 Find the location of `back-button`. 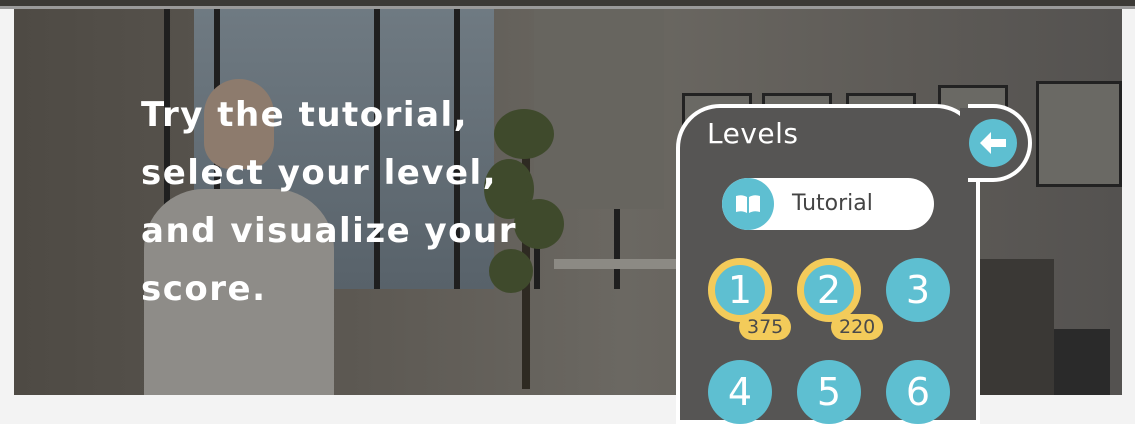

back-button is located at coordinates (993, 143).